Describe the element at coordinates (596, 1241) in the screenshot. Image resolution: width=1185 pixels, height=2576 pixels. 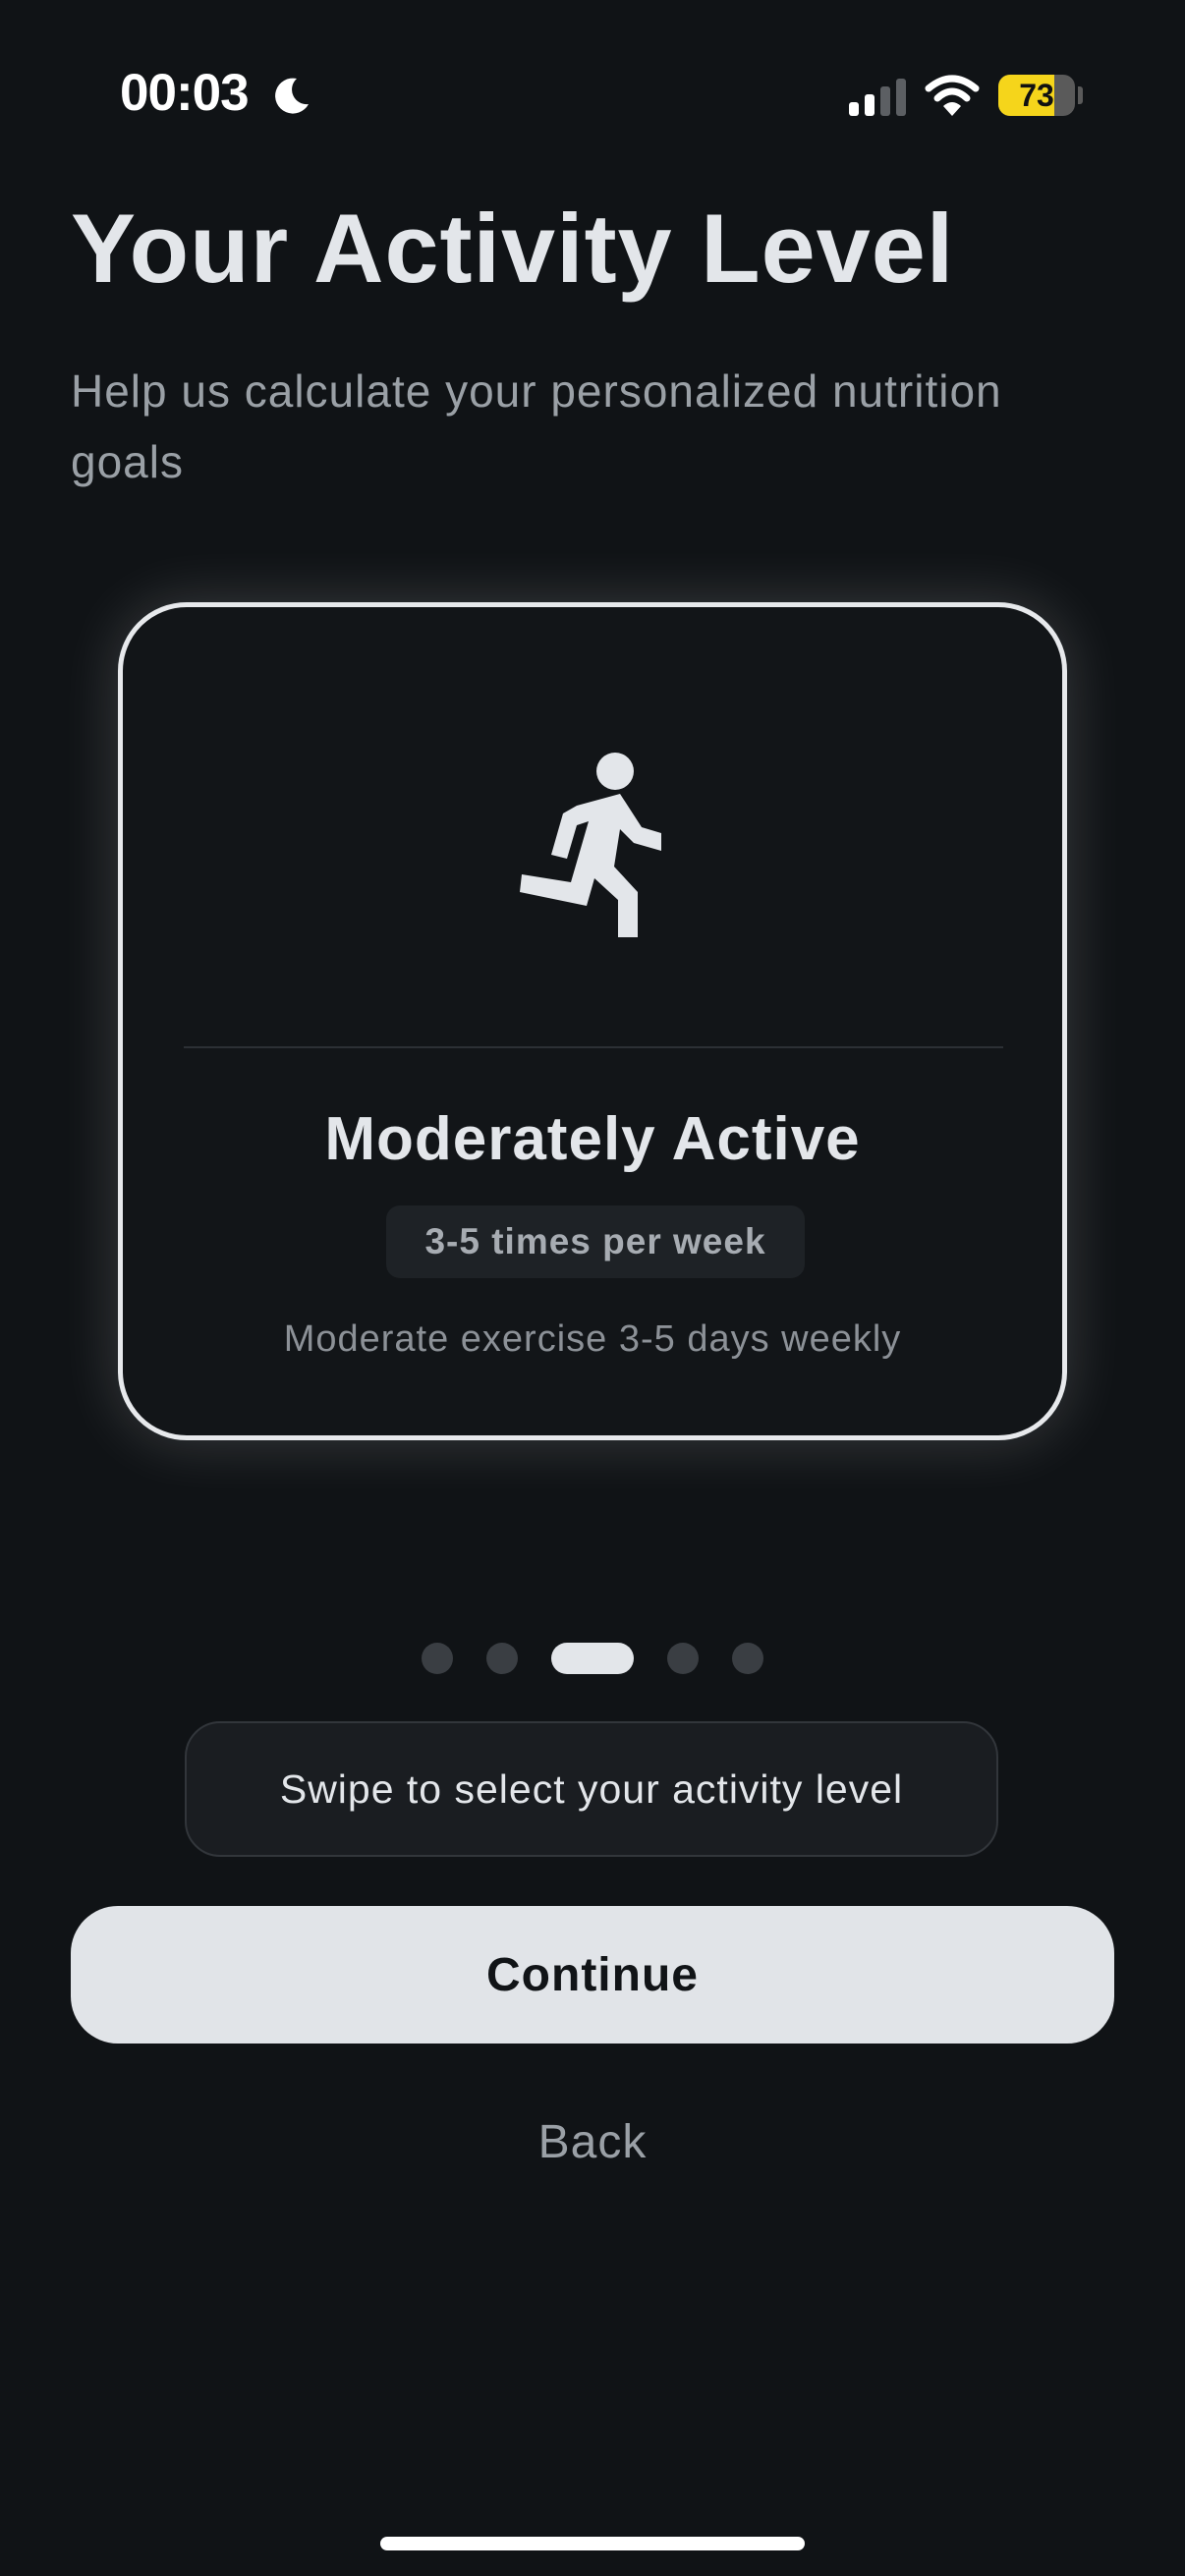
I see `frequency-badge: 3-5 times per week` at that location.